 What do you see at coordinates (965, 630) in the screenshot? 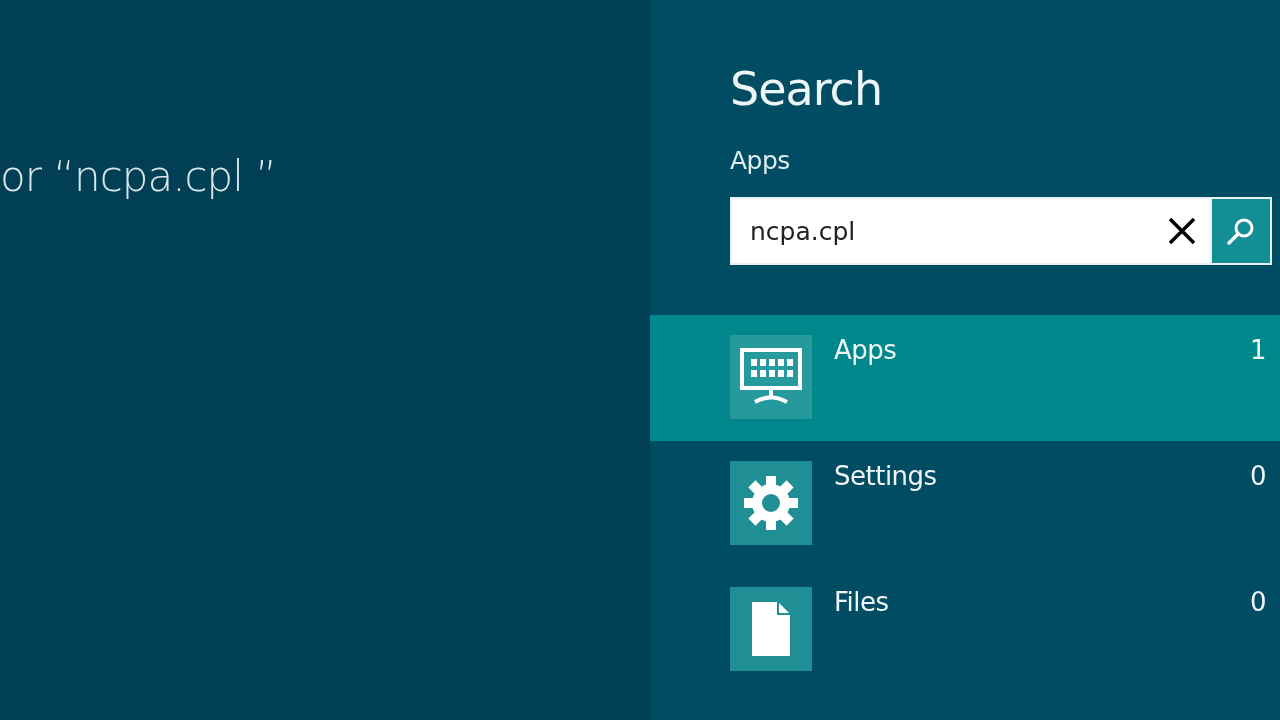
I see `search-category-item: Files 0` at bounding box center [965, 630].